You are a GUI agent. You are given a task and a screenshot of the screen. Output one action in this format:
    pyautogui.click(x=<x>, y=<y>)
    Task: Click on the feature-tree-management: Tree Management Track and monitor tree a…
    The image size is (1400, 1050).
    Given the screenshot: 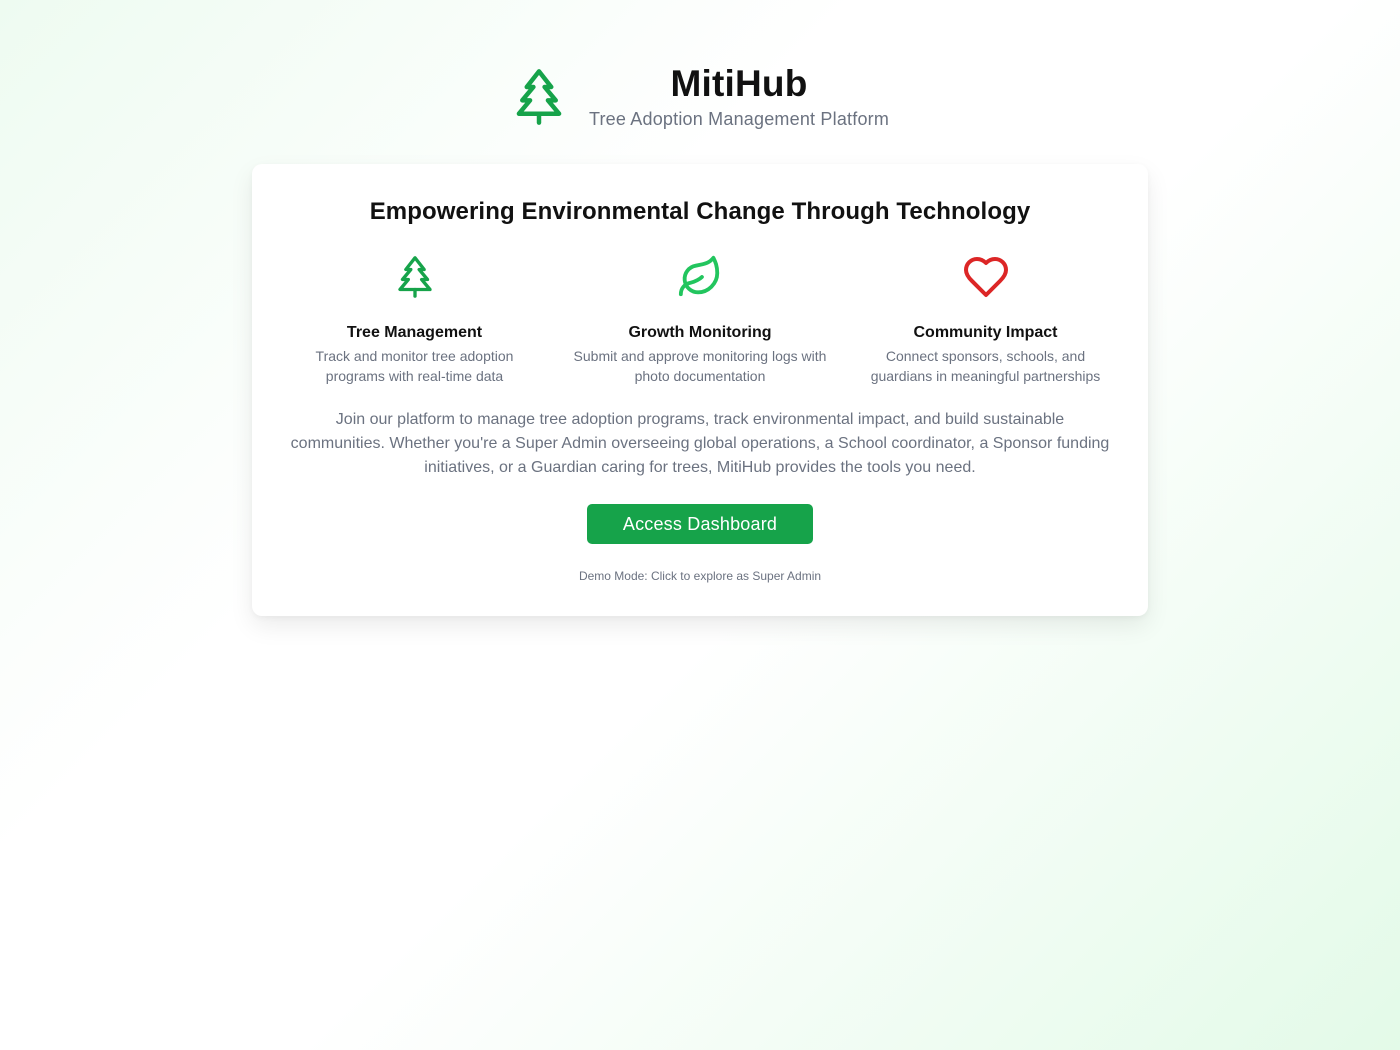 What is the action you would take?
    pyautogui.click(x=414, y=319)
    